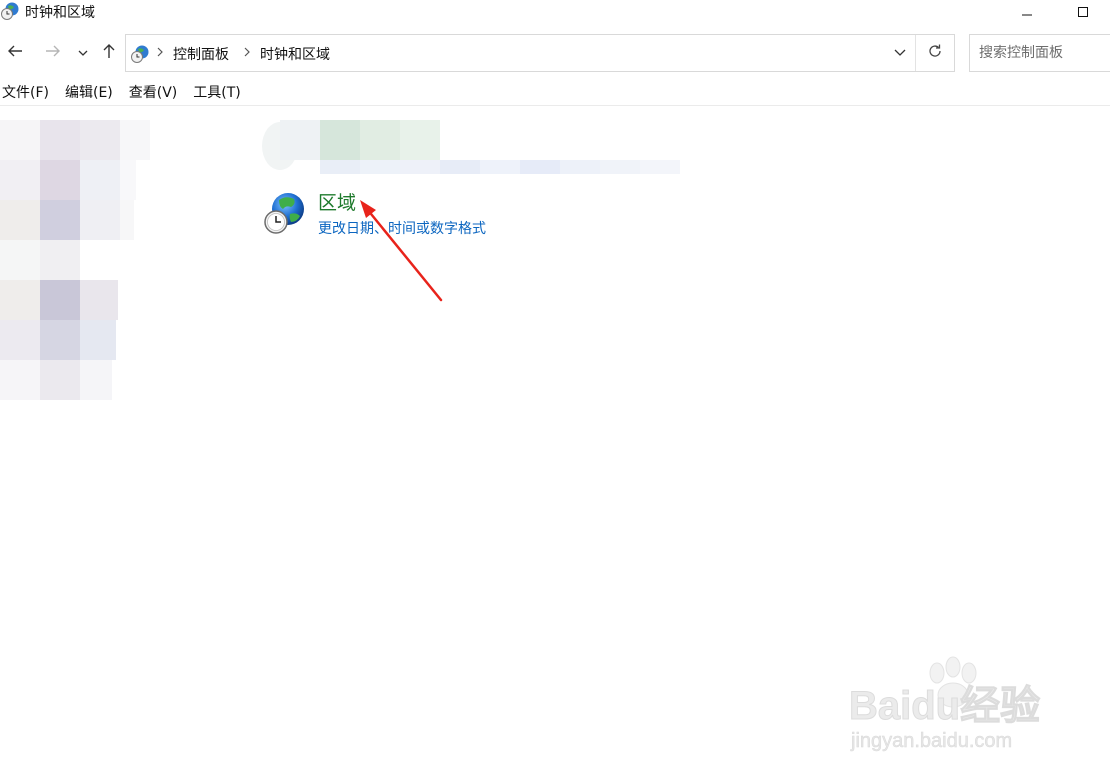 The height and width of the screenshot is (777, 1110). What do you see at coordinates (540, 53) in the screenshot?
I see `address-bar: 控制面板 时钟和区域` at bounding box center [540, 53].